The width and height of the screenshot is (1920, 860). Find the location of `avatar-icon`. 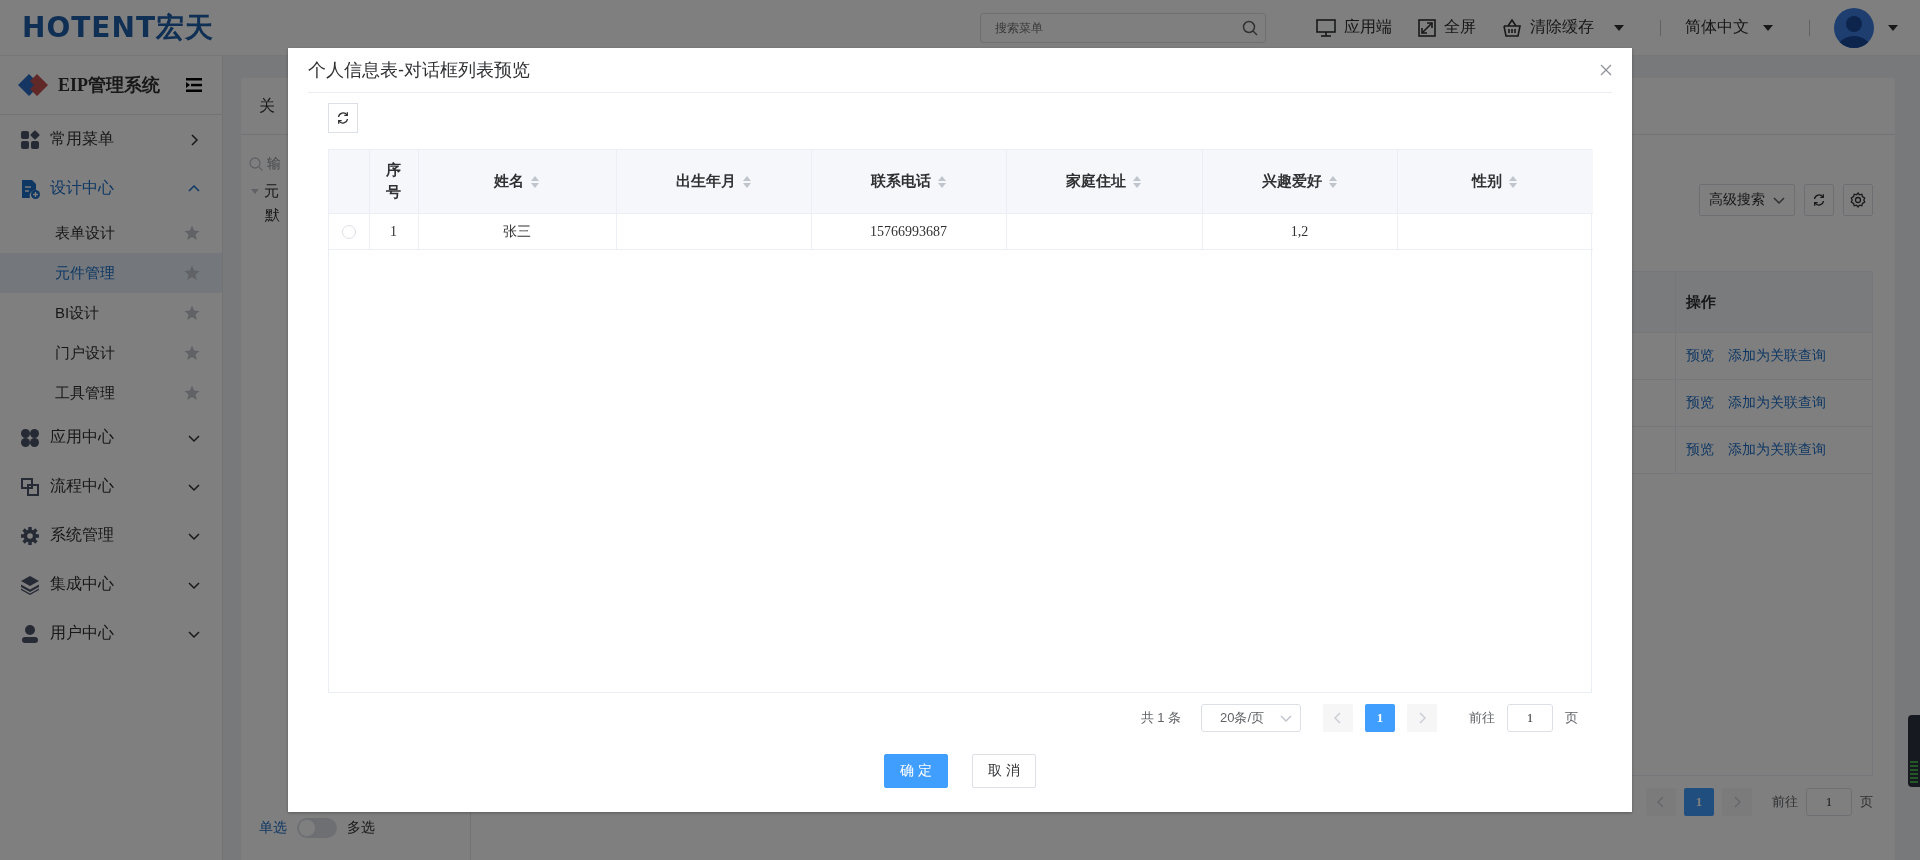

avatar-icon is located at coordinates (1854, 27).